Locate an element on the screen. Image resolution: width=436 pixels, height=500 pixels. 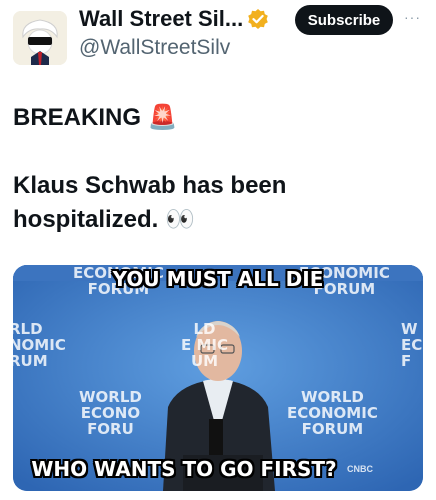
tweet-line-hospitalized: hospitalized. 👀 is located at coordinates (104, 219).